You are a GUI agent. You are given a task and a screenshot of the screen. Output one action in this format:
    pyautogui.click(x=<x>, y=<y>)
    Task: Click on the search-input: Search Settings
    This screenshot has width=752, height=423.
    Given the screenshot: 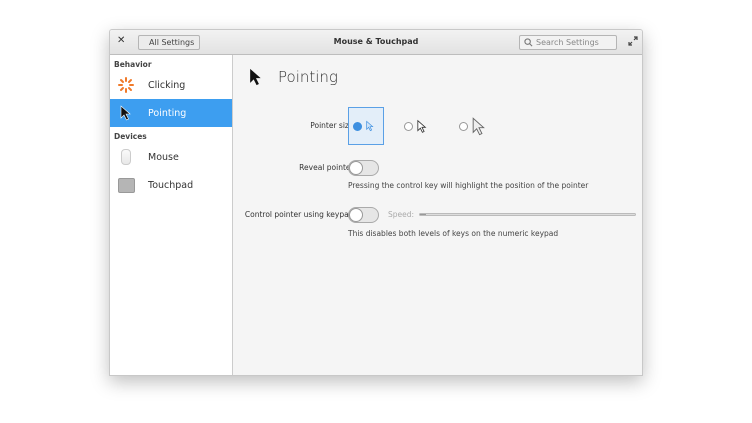 What is the action you would take?
    pyautogui.click(x=568, y=42)
    